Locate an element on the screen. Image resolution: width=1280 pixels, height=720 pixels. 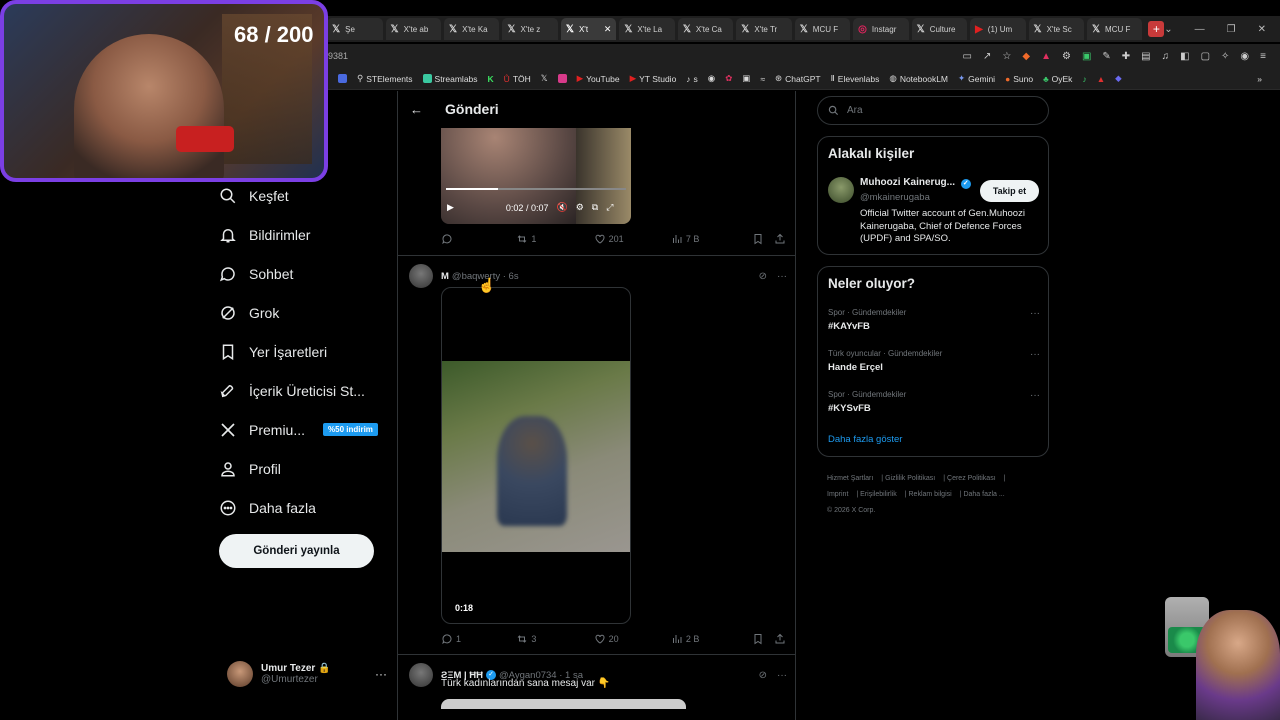
nav-item-premium: Premiu... %50 indirim is located at coordinates (304, 429).